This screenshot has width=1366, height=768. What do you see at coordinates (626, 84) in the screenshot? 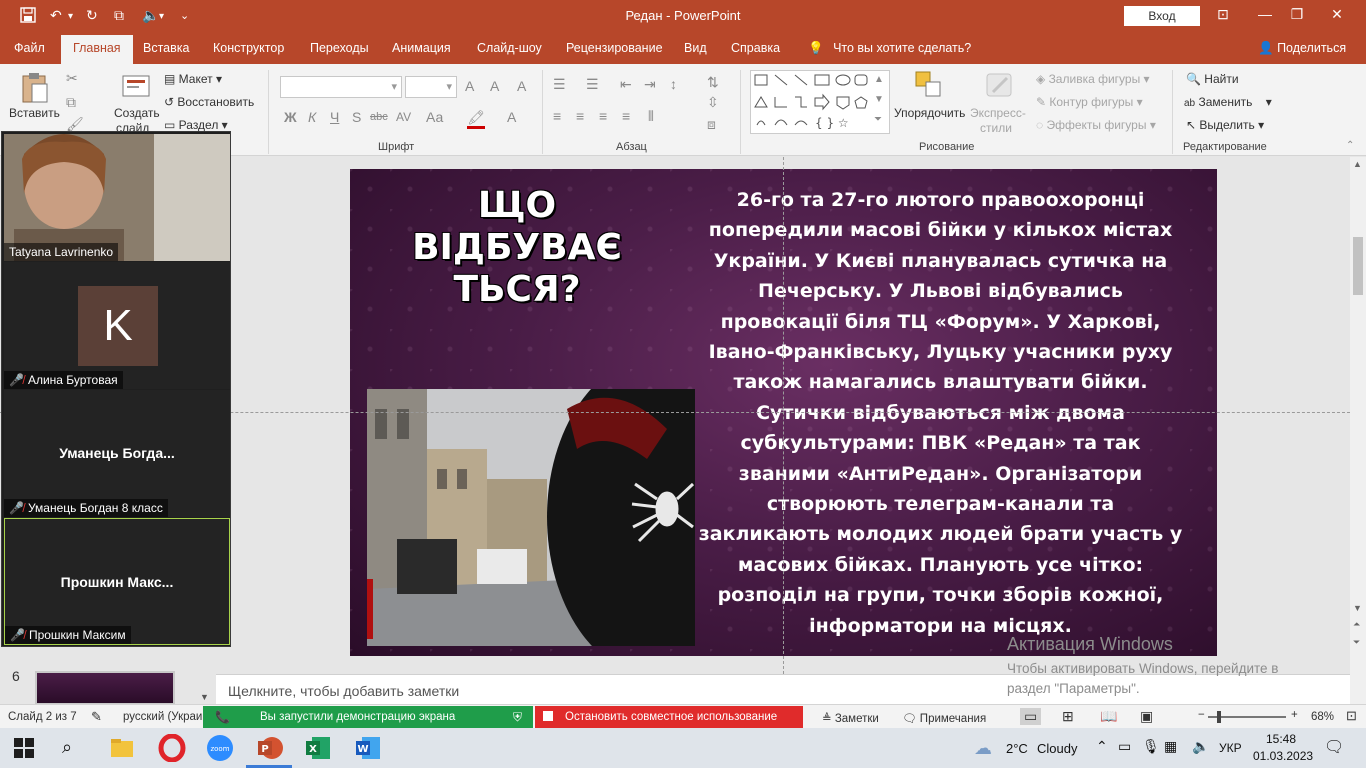
I see `decrease-indent-icon: ⇤` at bounding box center [626, 84].